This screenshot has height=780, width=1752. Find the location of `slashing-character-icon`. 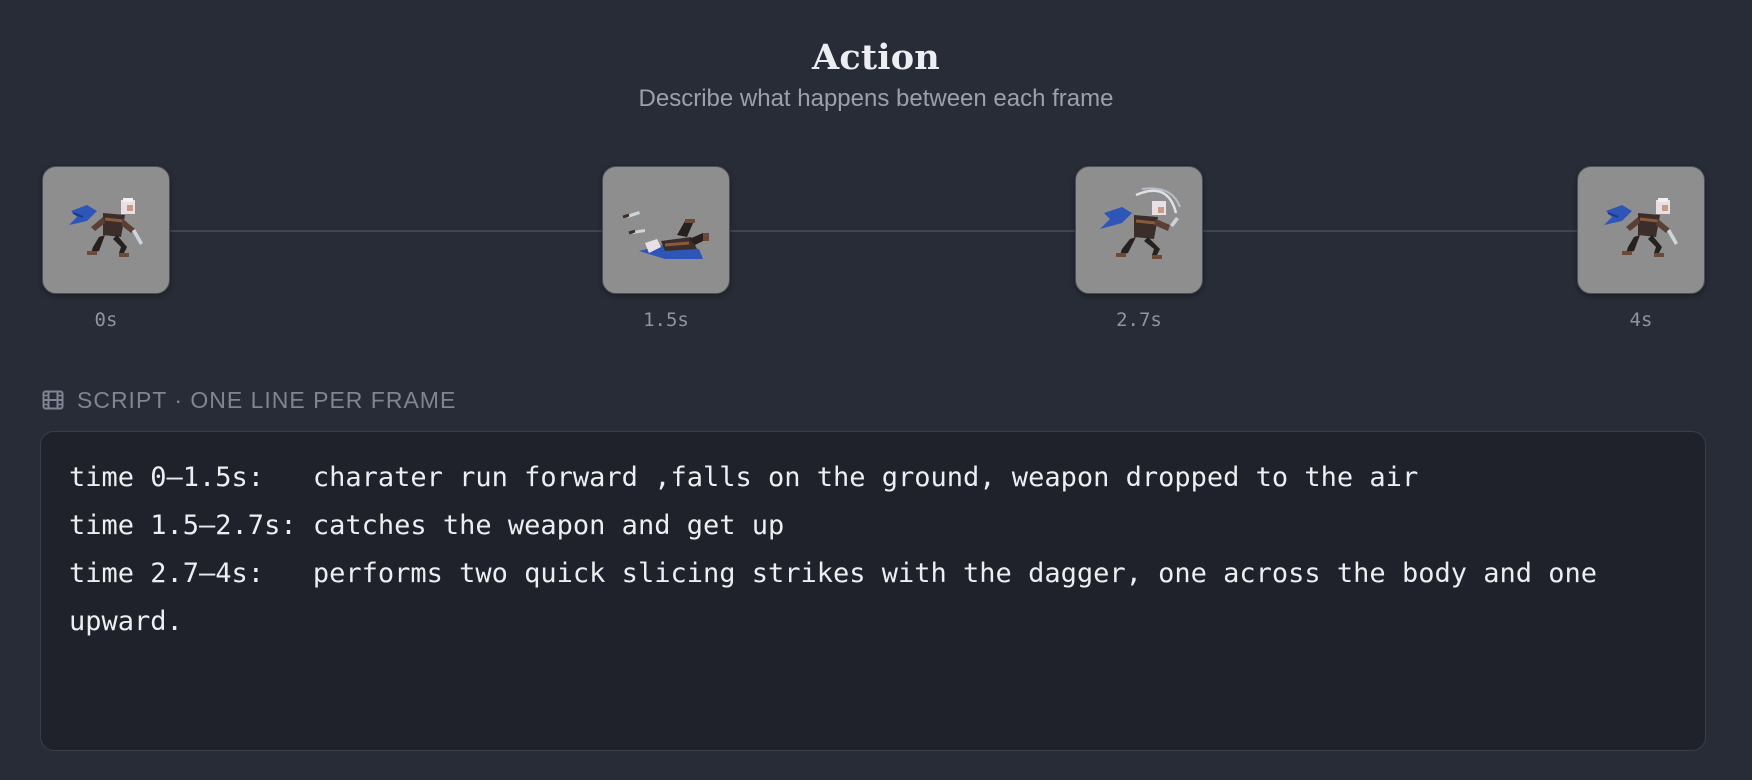

slashing-character-icon is located at coordinates (1140, 223).